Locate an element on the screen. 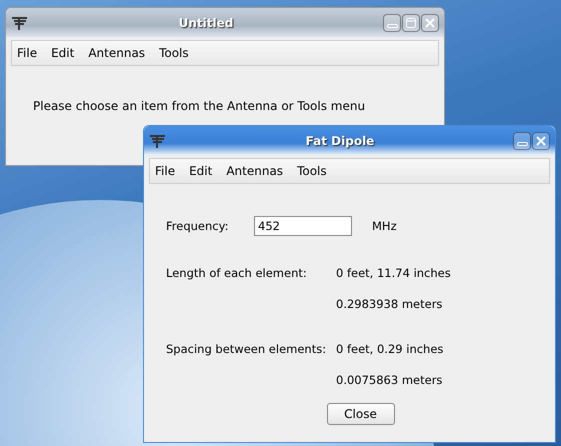 Image resolution: width=561 pixels, height=446 pixels. unit-label: MHz is located at coordinates (384, 226).